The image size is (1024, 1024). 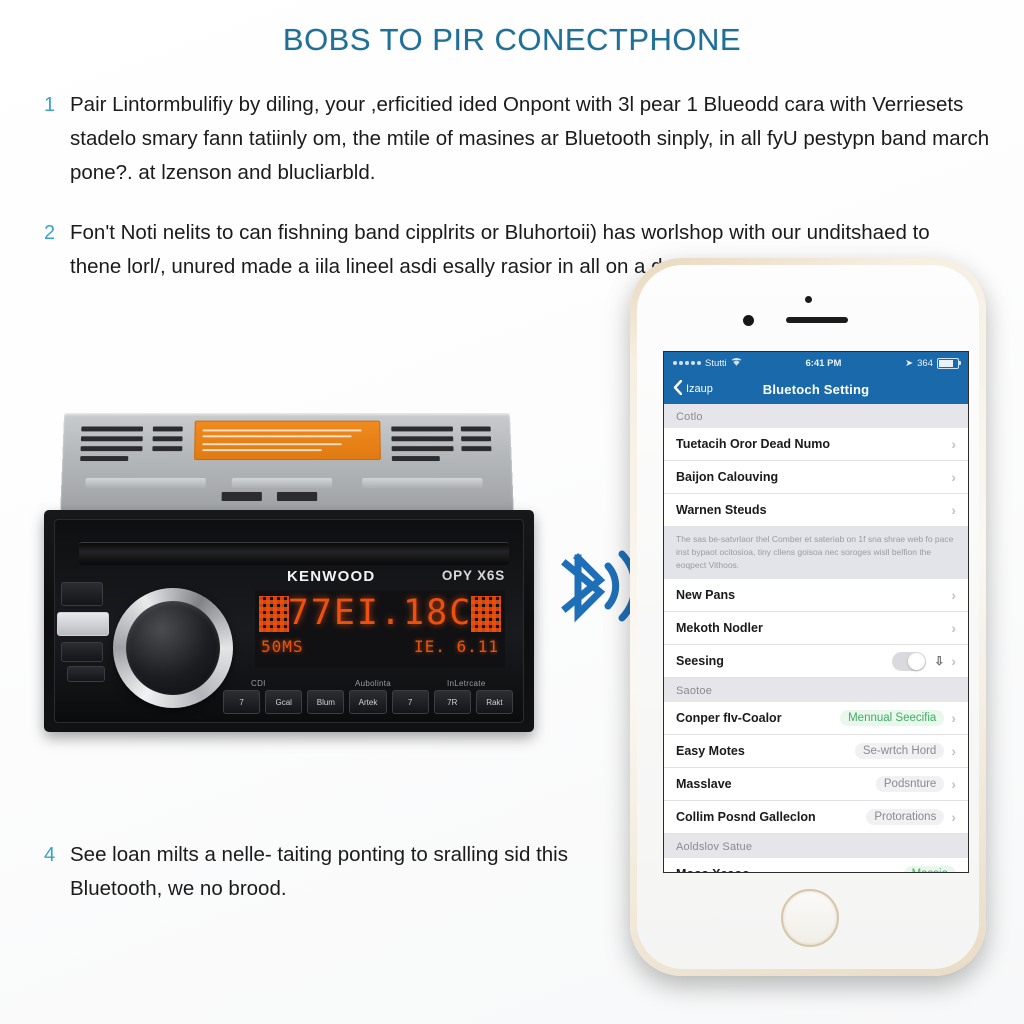 What do you see at coordinates (50, 105) in the screenshot?
I see `step-number: 1` at bounding box center [50, 105].